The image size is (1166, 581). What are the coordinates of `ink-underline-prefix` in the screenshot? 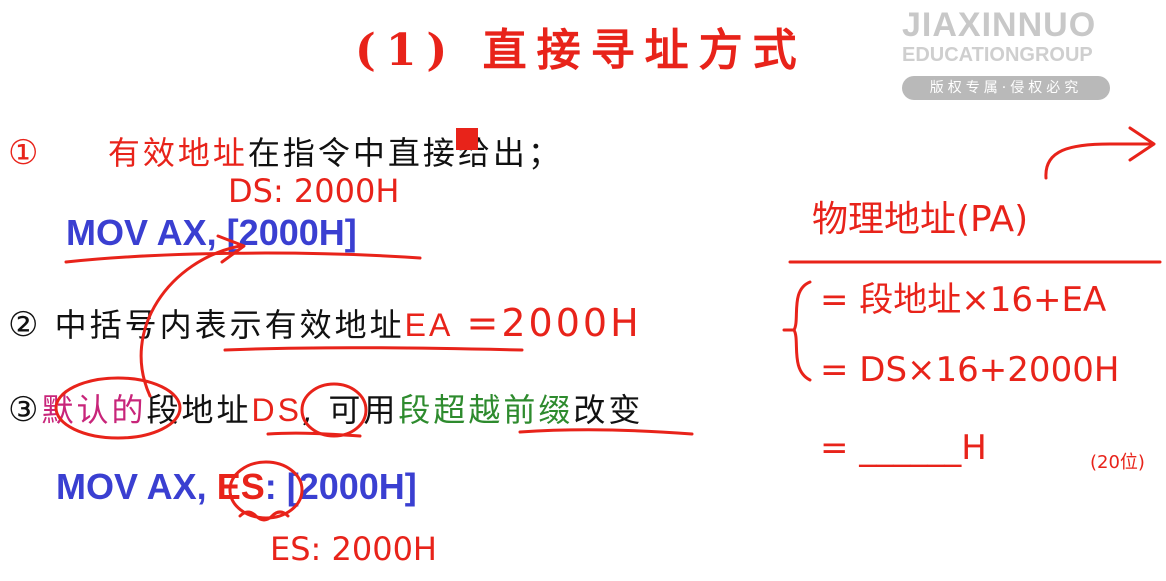 It's located at (606, 432).